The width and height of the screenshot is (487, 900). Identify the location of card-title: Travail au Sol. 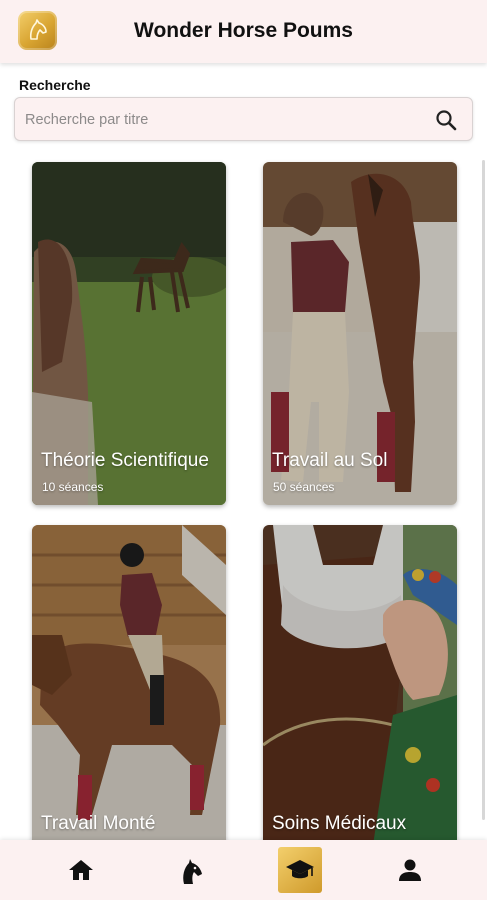
(330, 460).